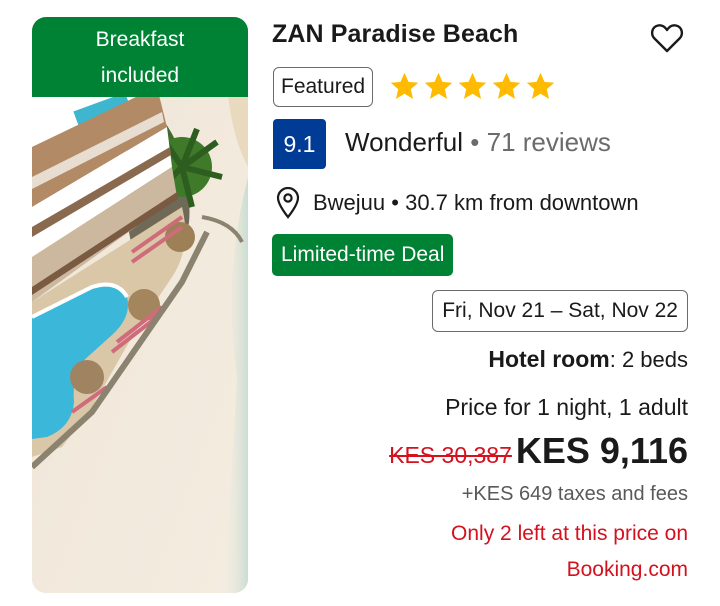  I want to click on room-info: Hotel room: 2 beds, so click(588, 359).